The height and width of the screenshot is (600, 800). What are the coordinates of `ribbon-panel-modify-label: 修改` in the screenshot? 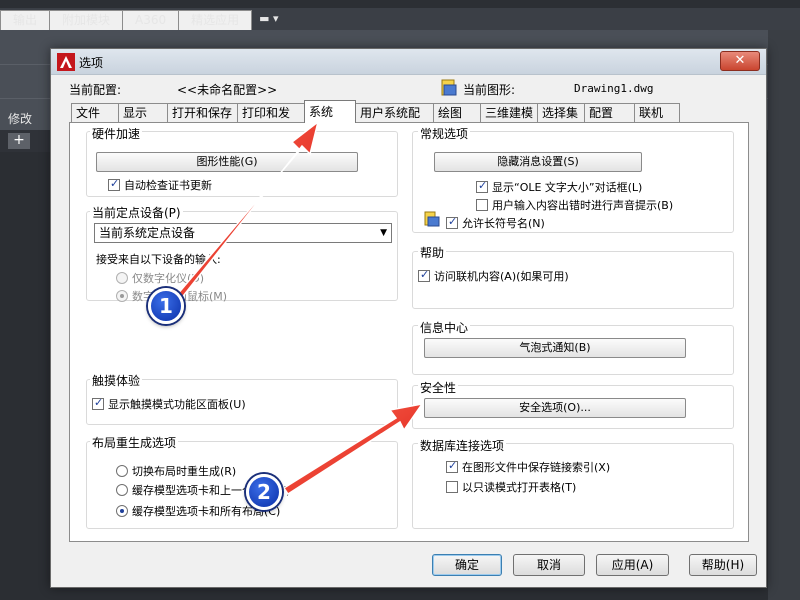 It's located at (20, 118).